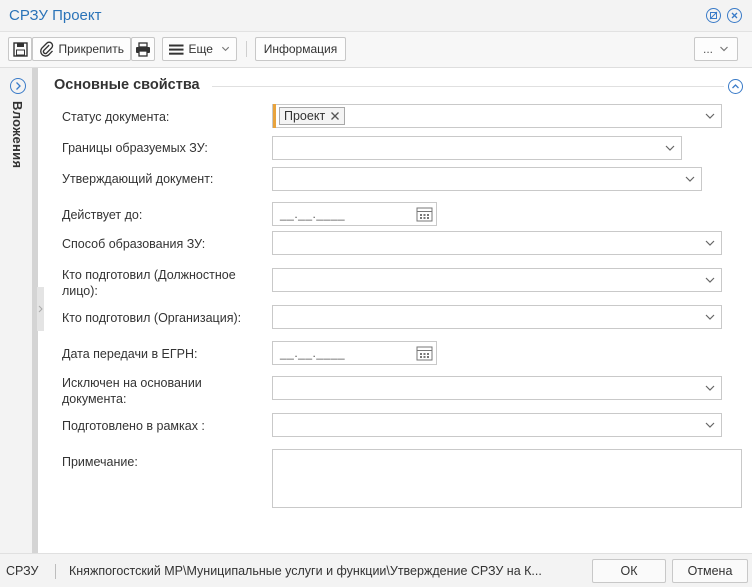  What do you see at coordinates (17, 134) in the screenshot?
I see `sidebar-tab-attachments: Вложения` at bounding box center [17, 134].